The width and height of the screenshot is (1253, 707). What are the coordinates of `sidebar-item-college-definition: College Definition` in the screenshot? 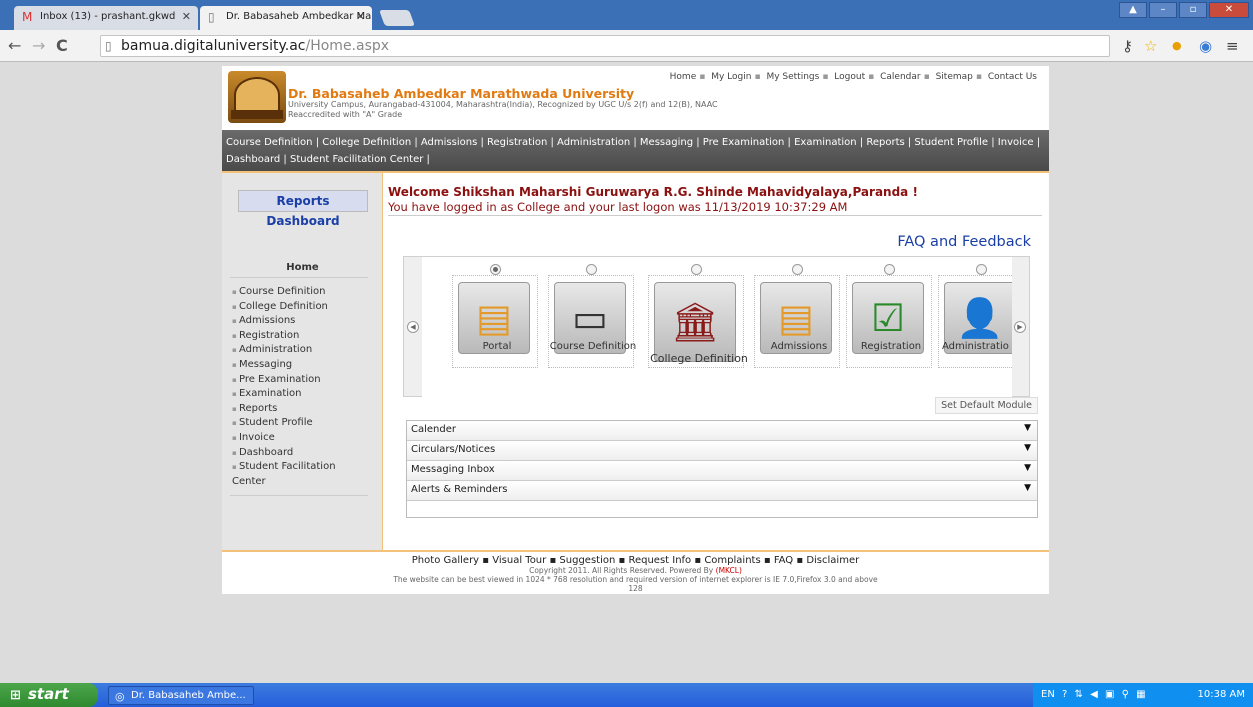 It's located at (302, 307).